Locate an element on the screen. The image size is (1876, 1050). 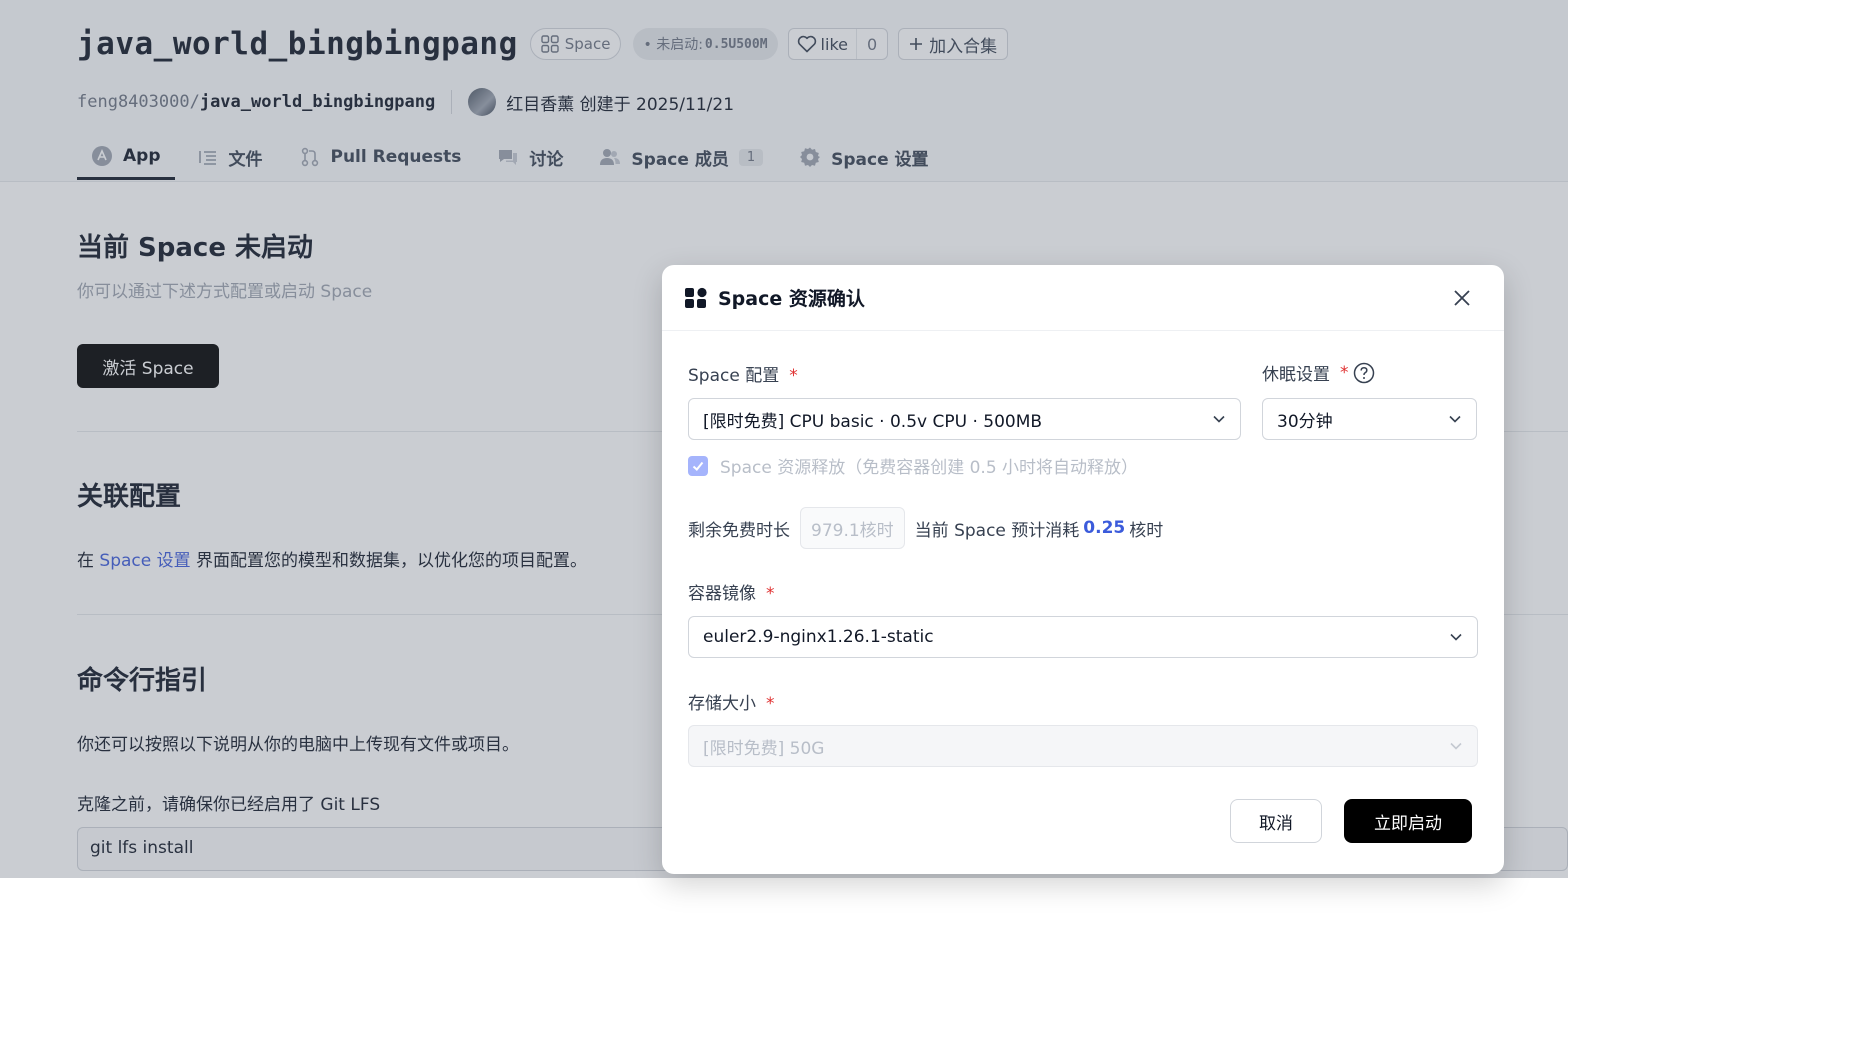
dialog-title: Space 资源确认 is located at coordinates (791, 299).